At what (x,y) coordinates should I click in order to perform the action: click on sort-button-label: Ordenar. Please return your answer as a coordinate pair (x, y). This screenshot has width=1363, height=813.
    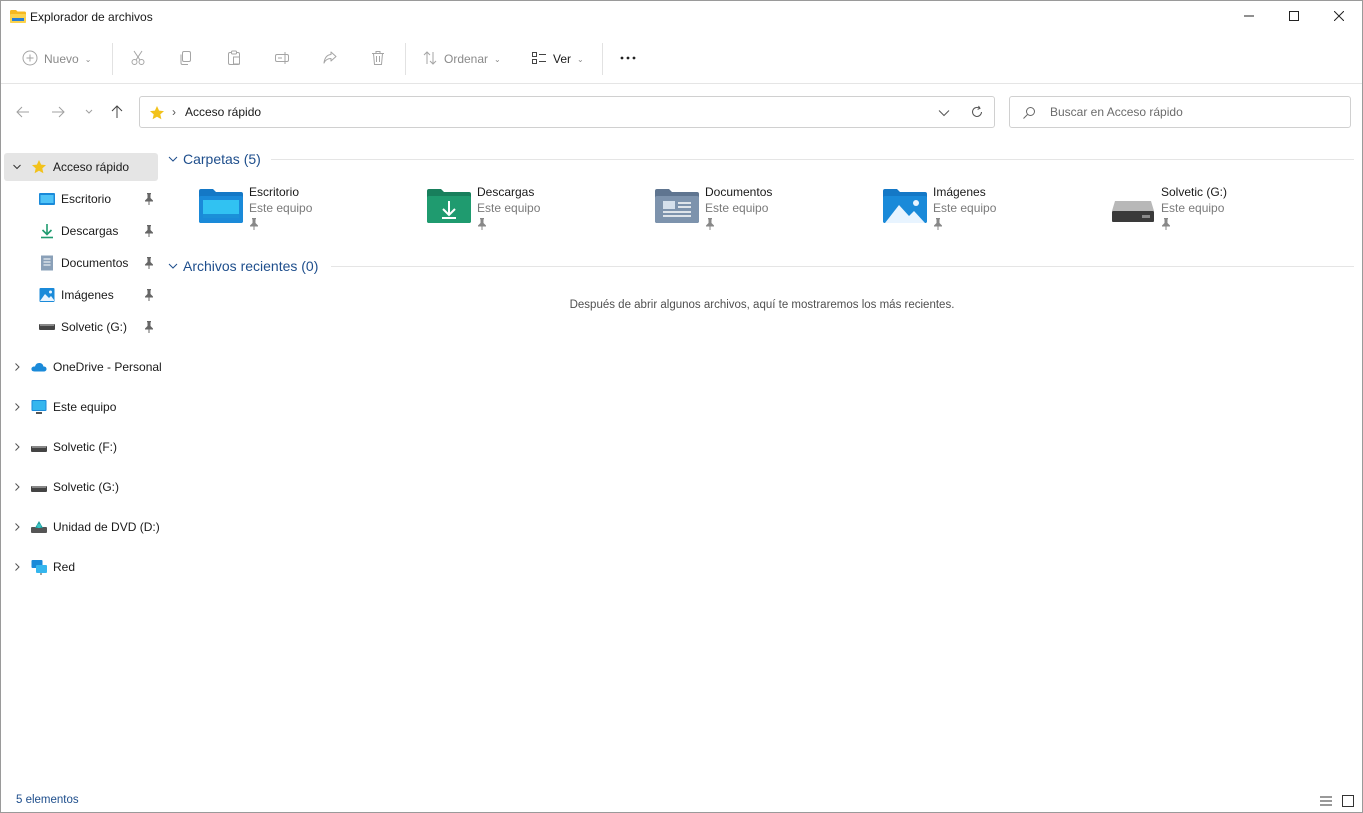
    Looking at the image, I should click on (466, 59).